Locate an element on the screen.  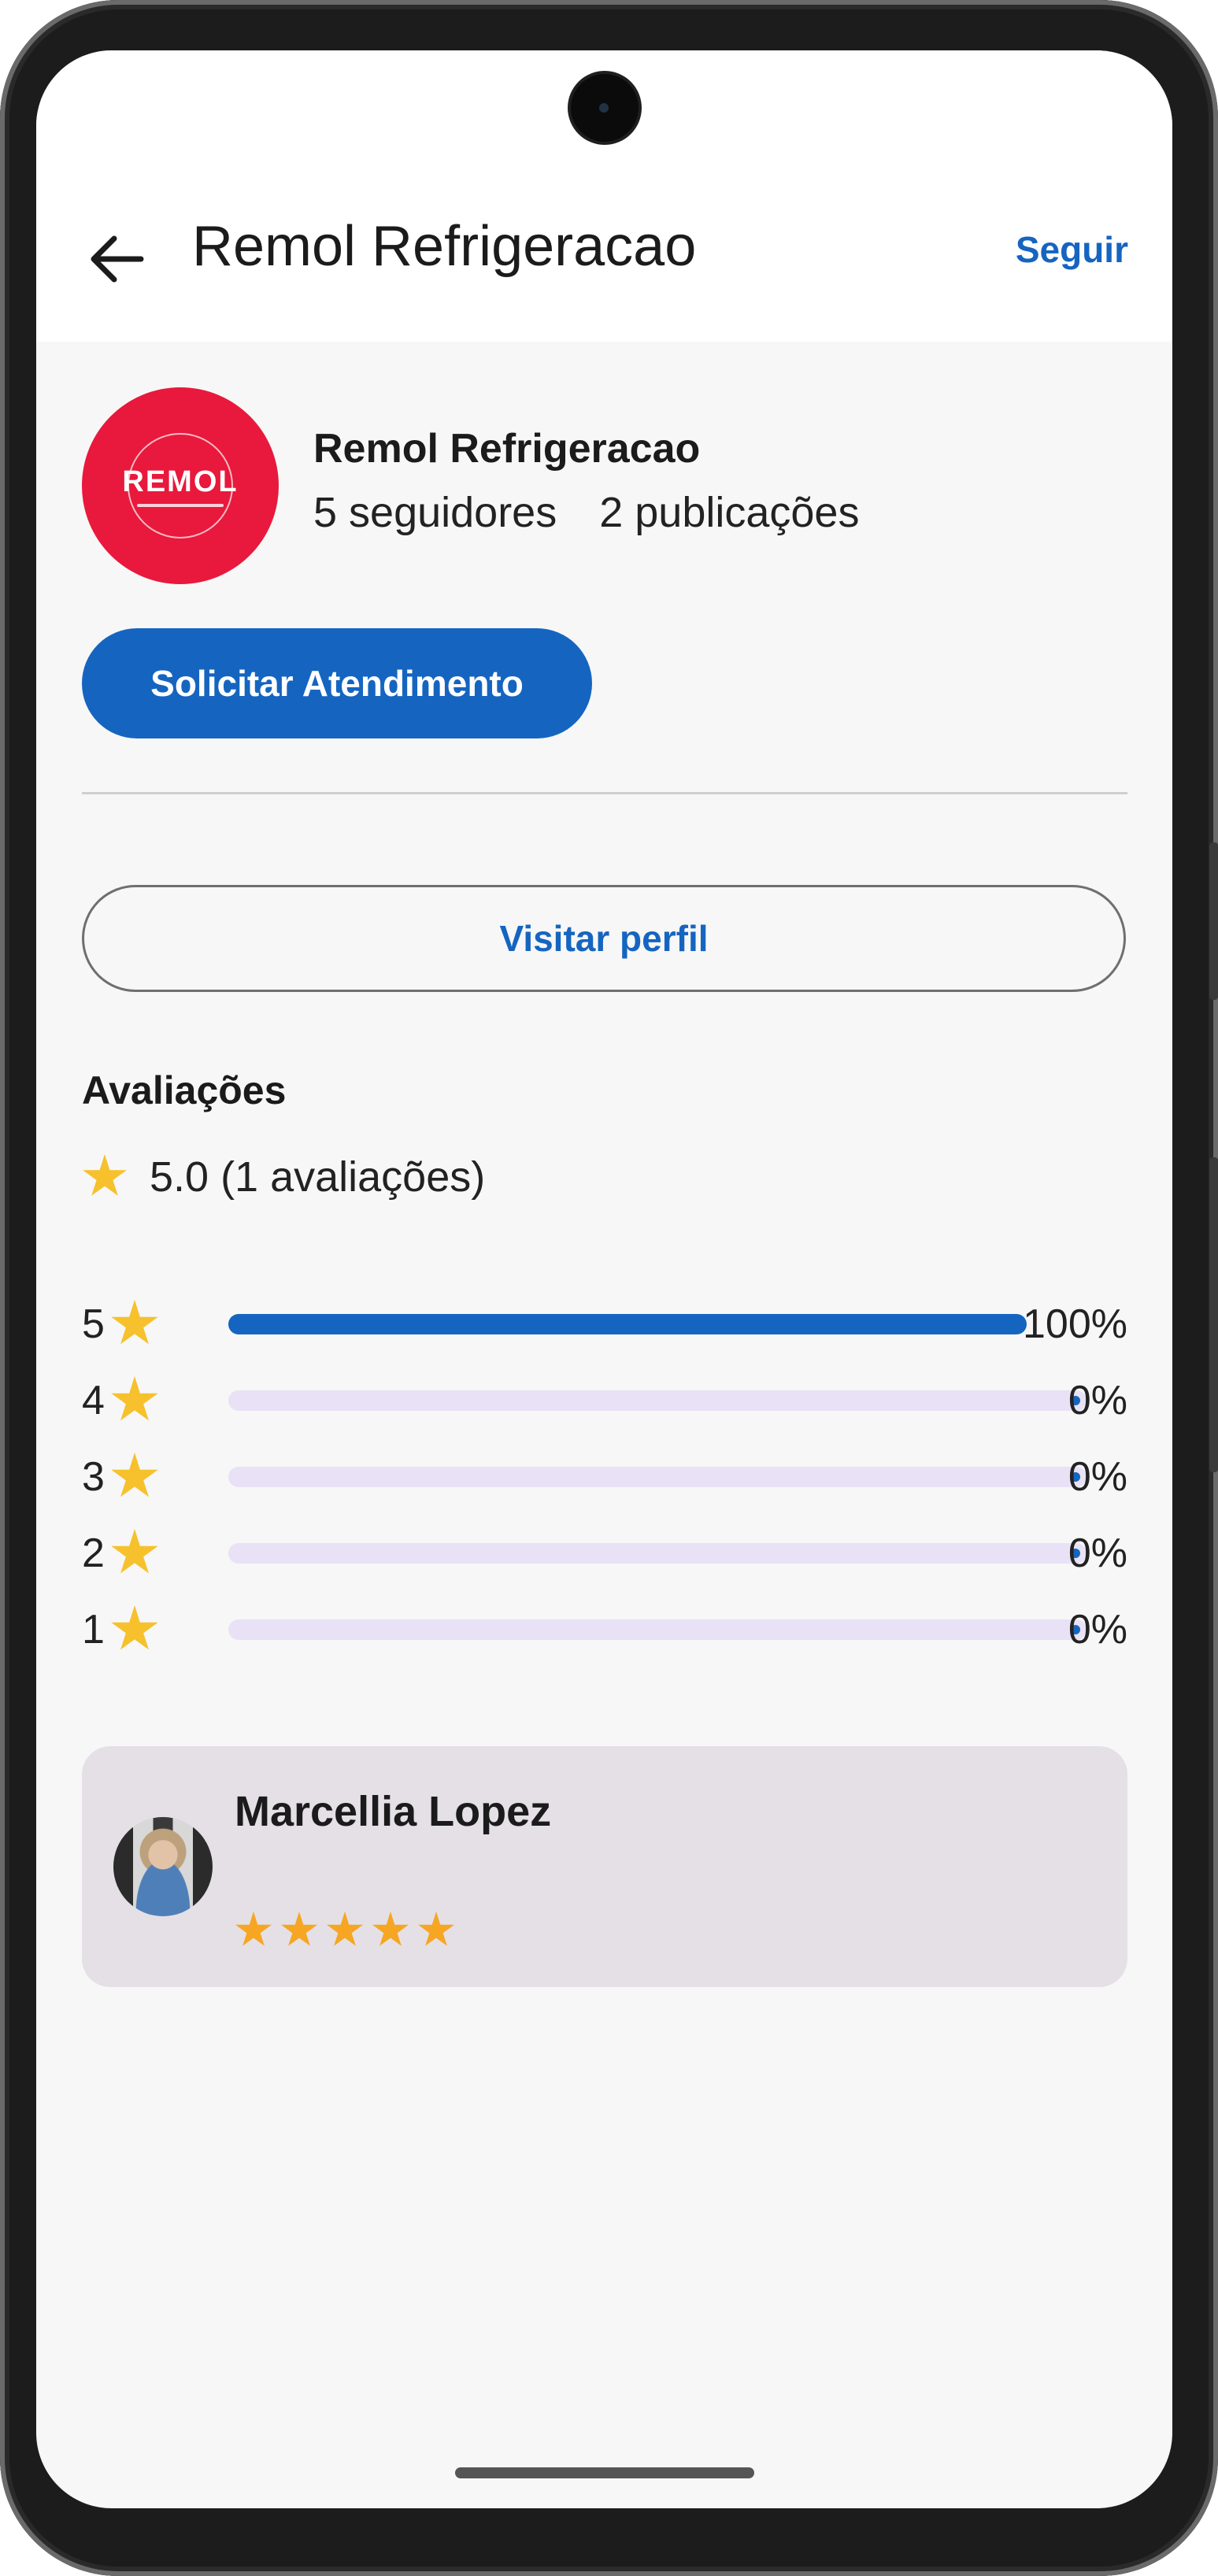
power-button is located at coordinates (1213, 1314).